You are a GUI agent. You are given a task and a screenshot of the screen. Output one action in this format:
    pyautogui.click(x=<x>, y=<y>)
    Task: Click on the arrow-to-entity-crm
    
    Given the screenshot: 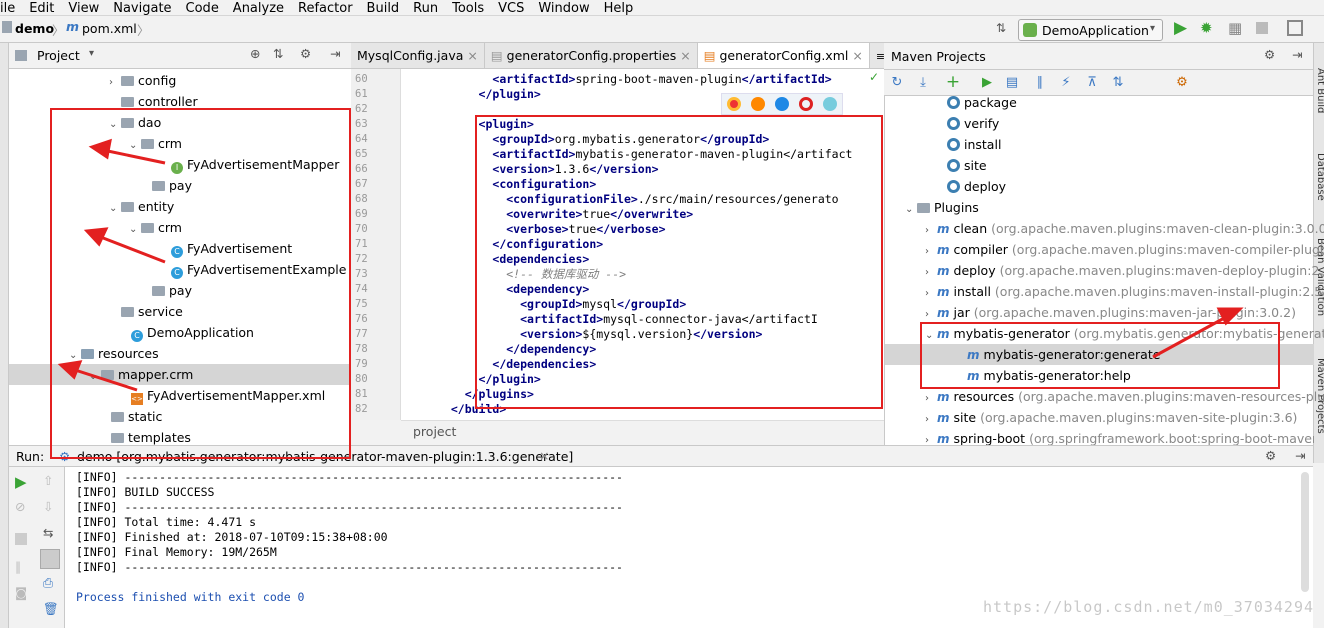 What is the action you would take?
    pyautogui.click(x=131, y=249)
    